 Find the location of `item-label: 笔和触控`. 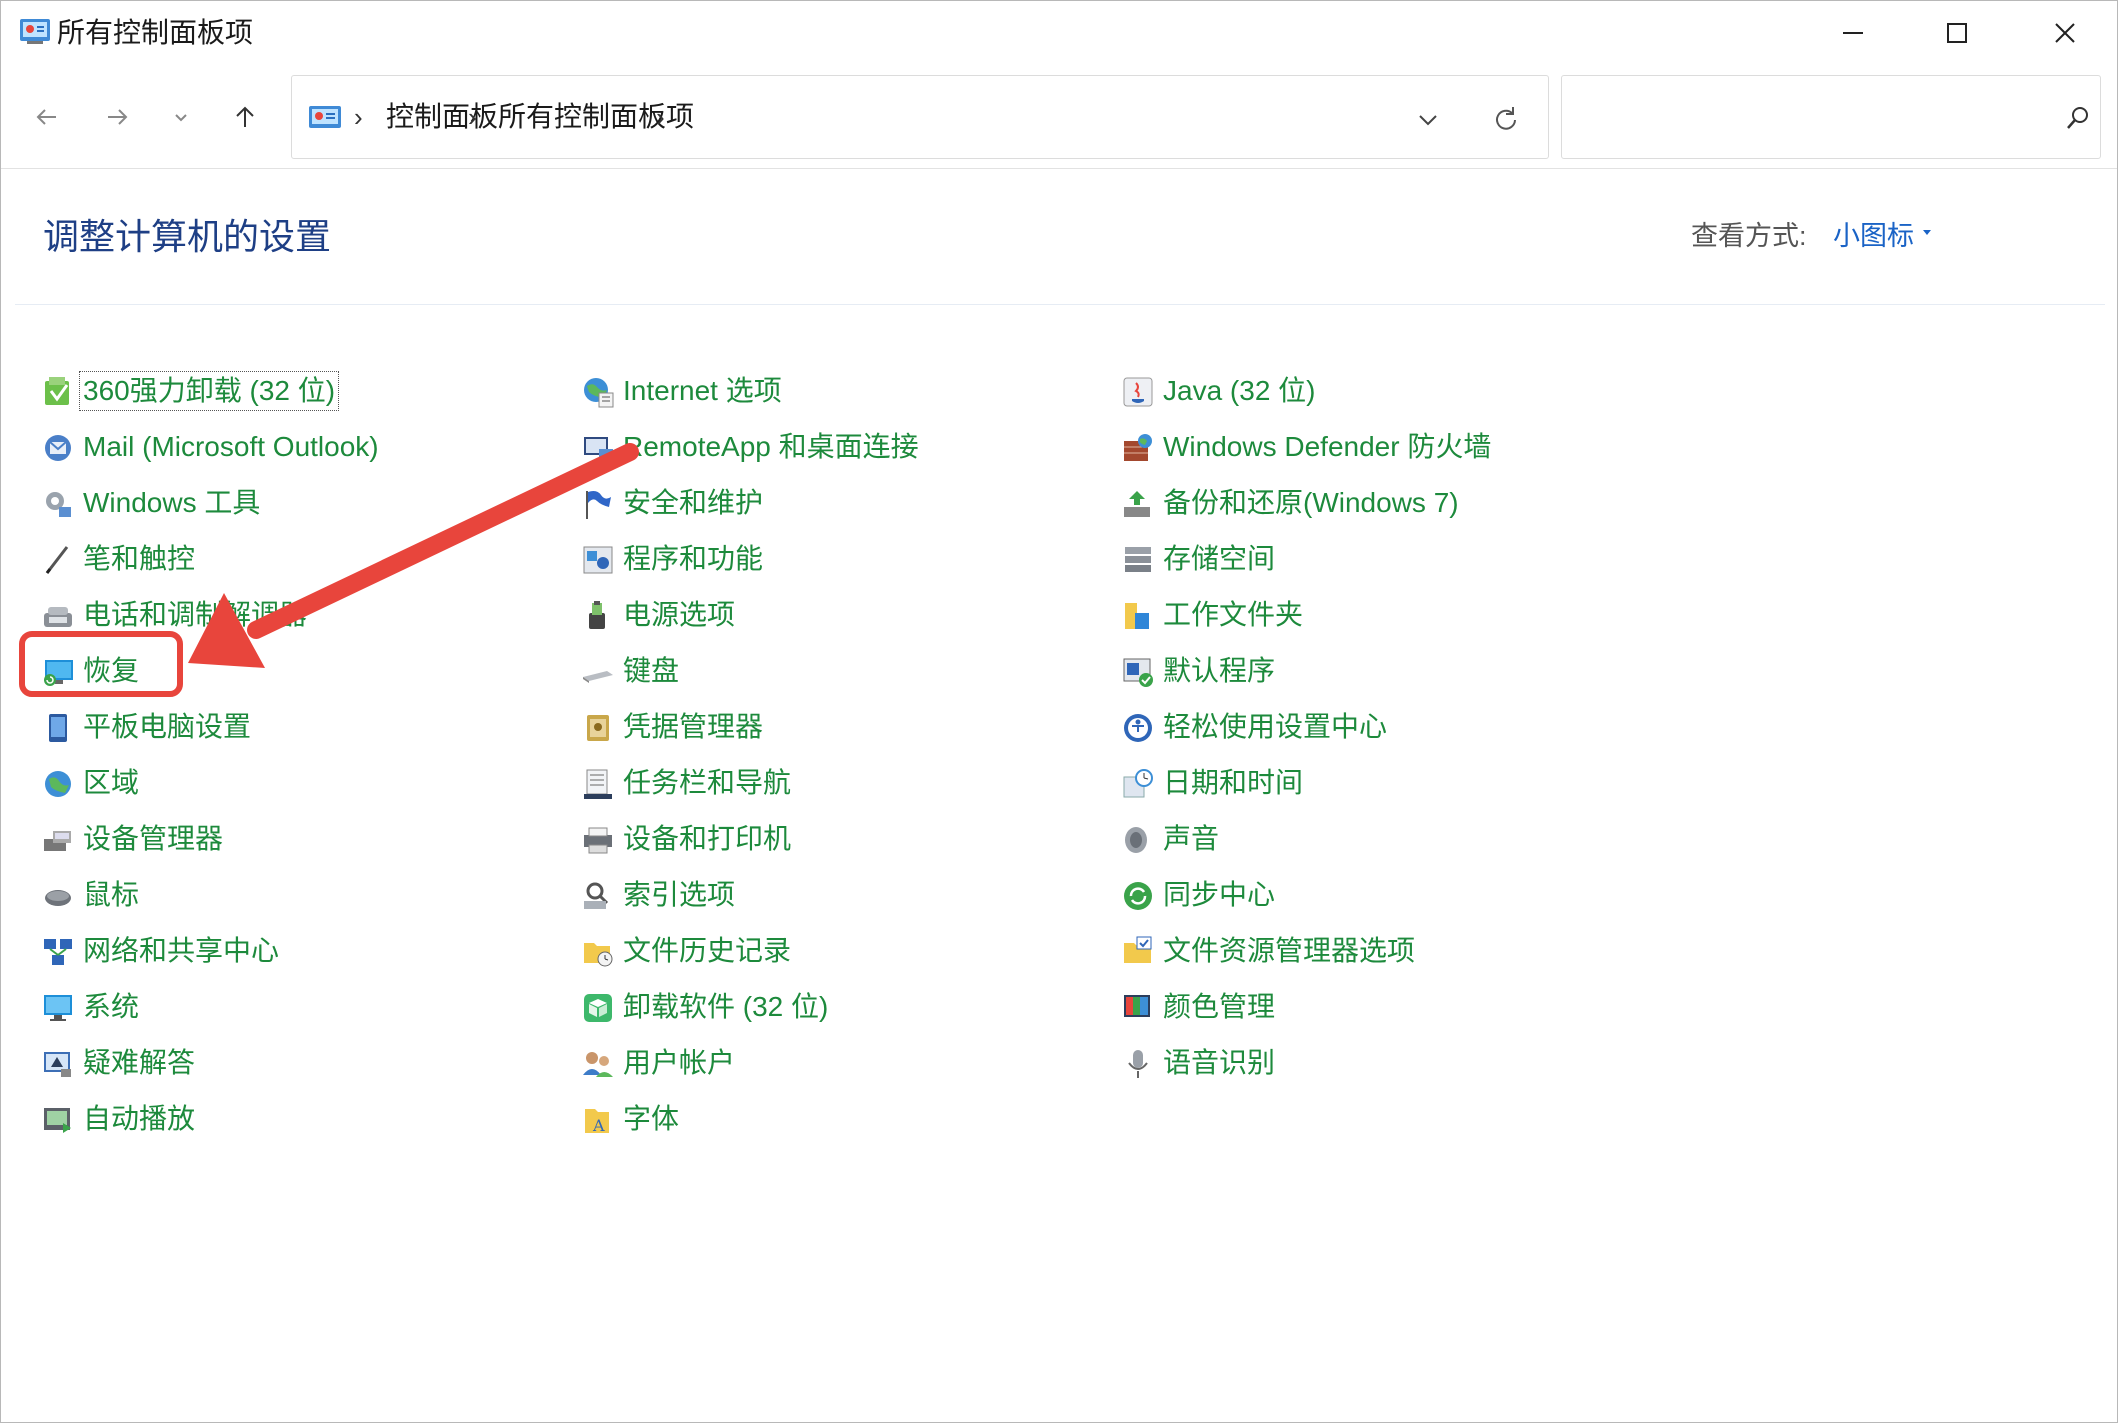

item-label: 笔和触控 is located at coordinates (139, 558).